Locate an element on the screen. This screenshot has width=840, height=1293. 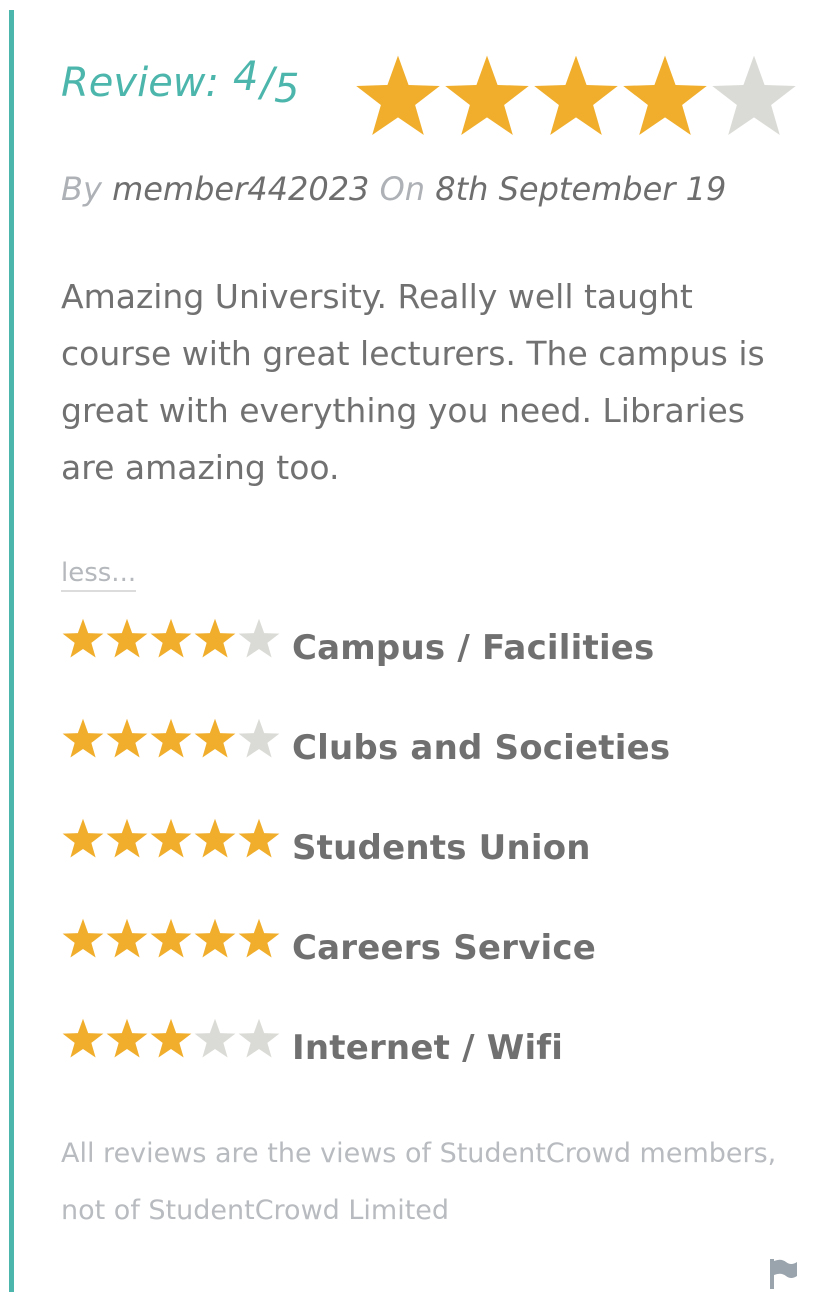
on-label: On is located at coordinates (402, 189).